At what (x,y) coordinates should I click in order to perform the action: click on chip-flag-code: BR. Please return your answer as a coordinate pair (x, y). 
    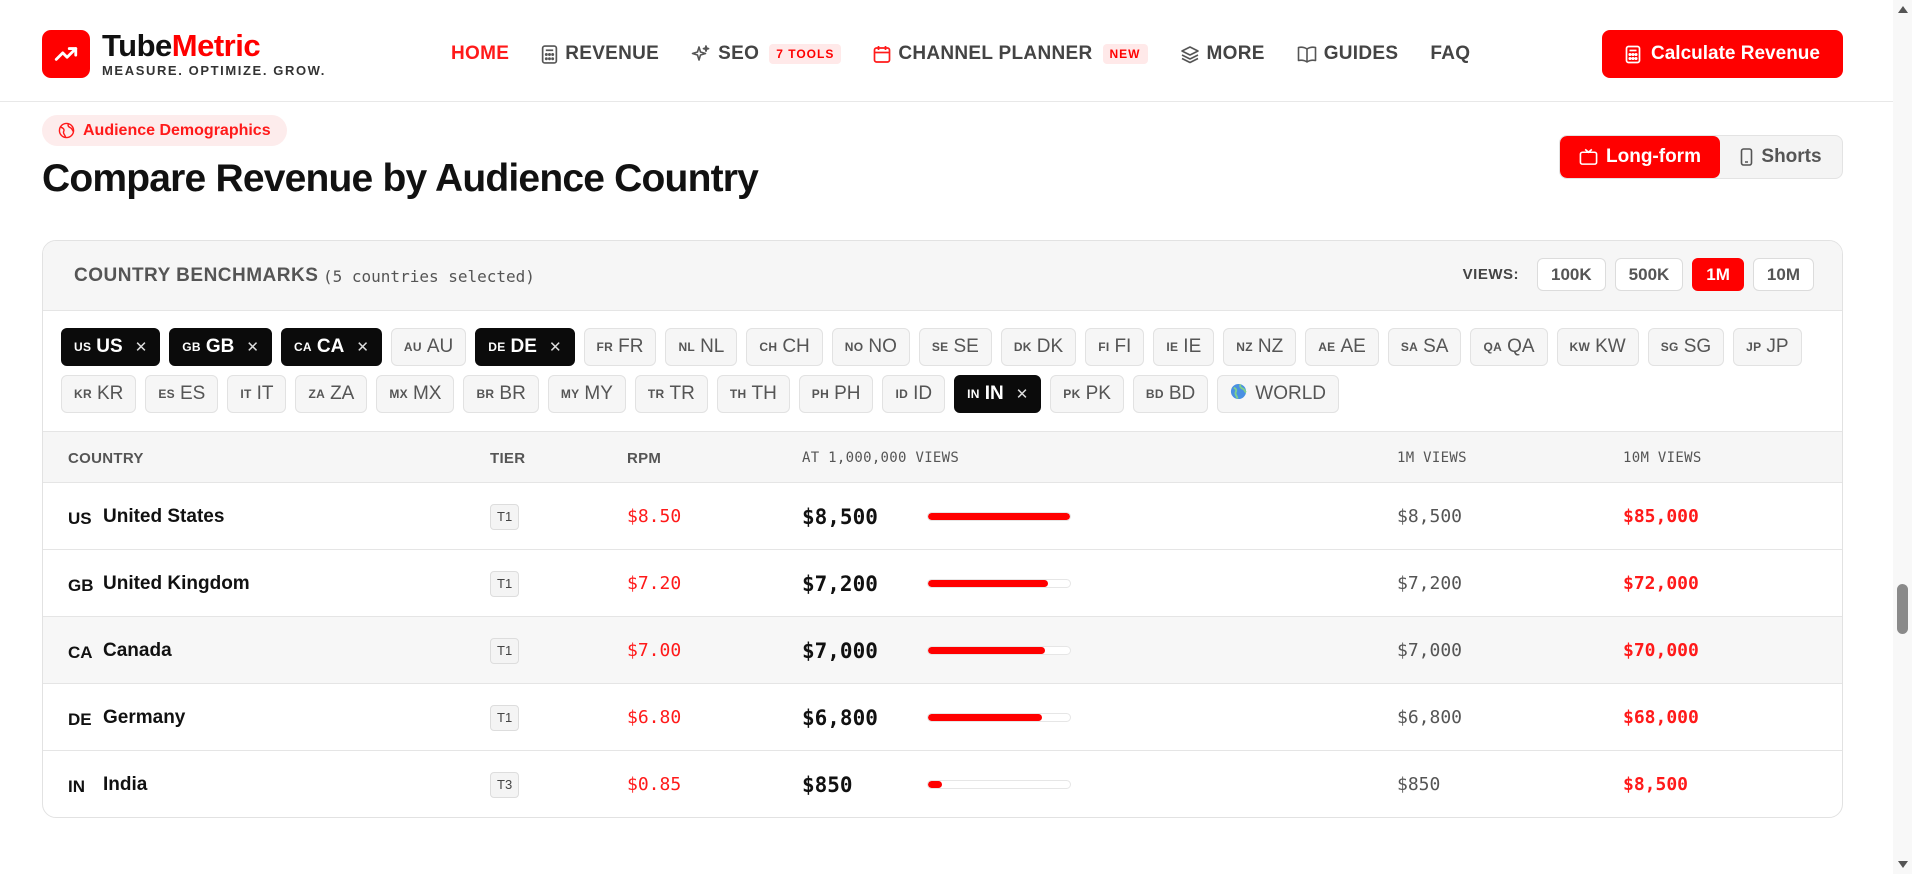
    Looking at the image, I should click on (485, 394).